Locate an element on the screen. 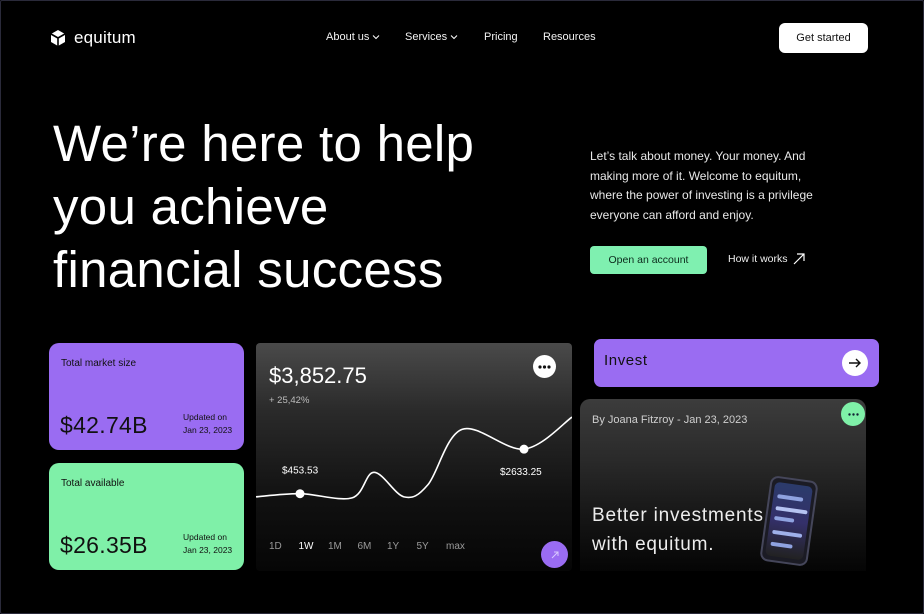  expand-chart-button is located at coordinates (554, 554).